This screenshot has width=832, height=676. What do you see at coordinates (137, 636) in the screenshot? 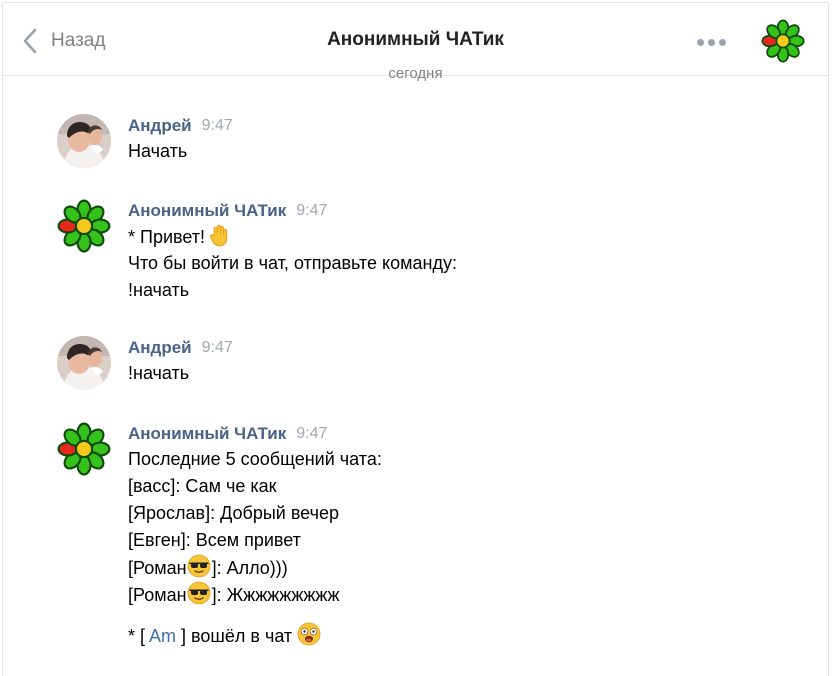
I see `join-notice-prefix: * [` at bounding box center [137, 636].